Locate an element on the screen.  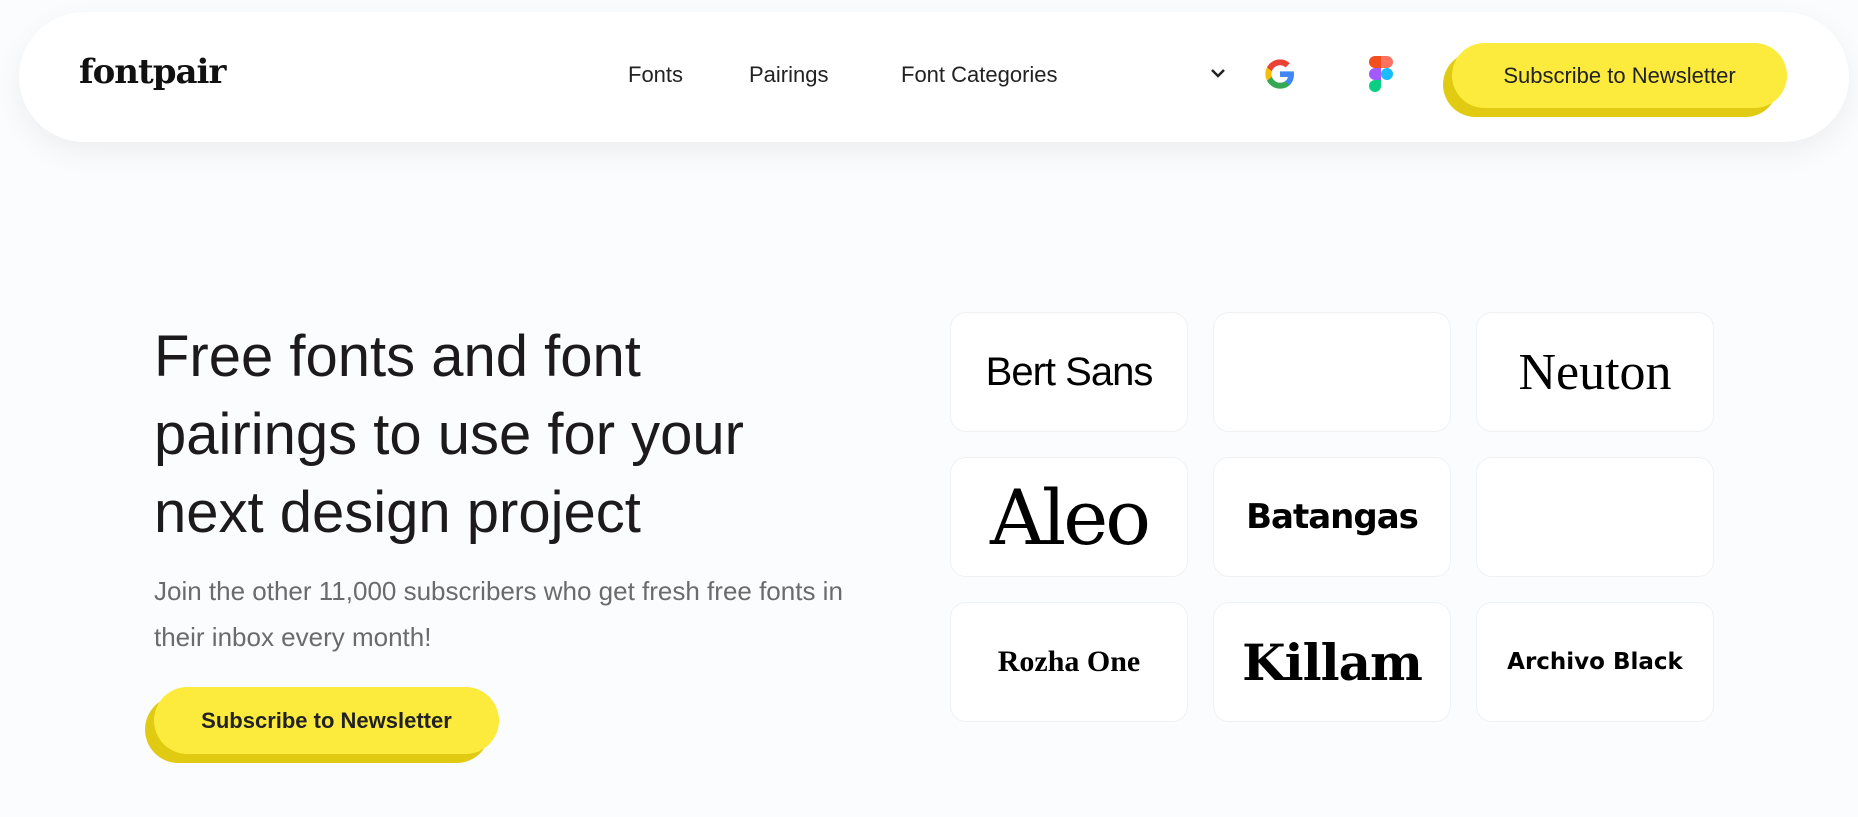
font-name: Killam is located at coordinates (1332, 662).